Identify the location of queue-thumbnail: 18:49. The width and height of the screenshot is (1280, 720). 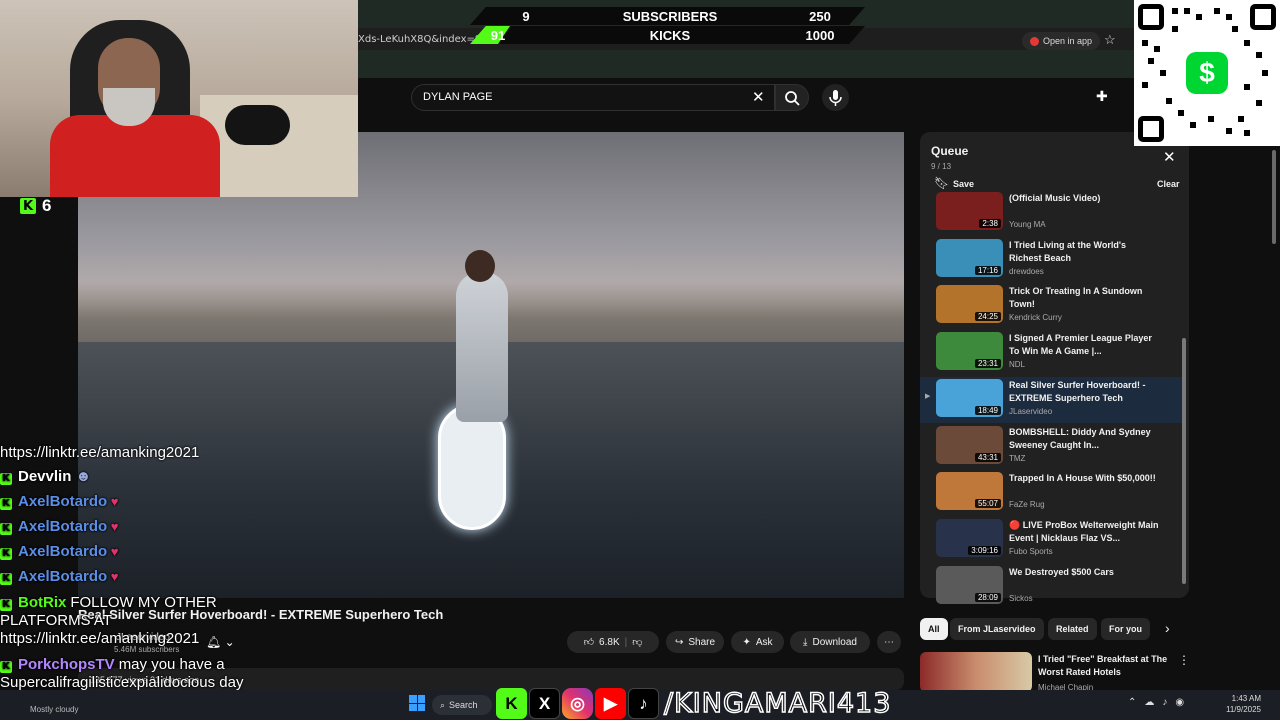
(969, 397).